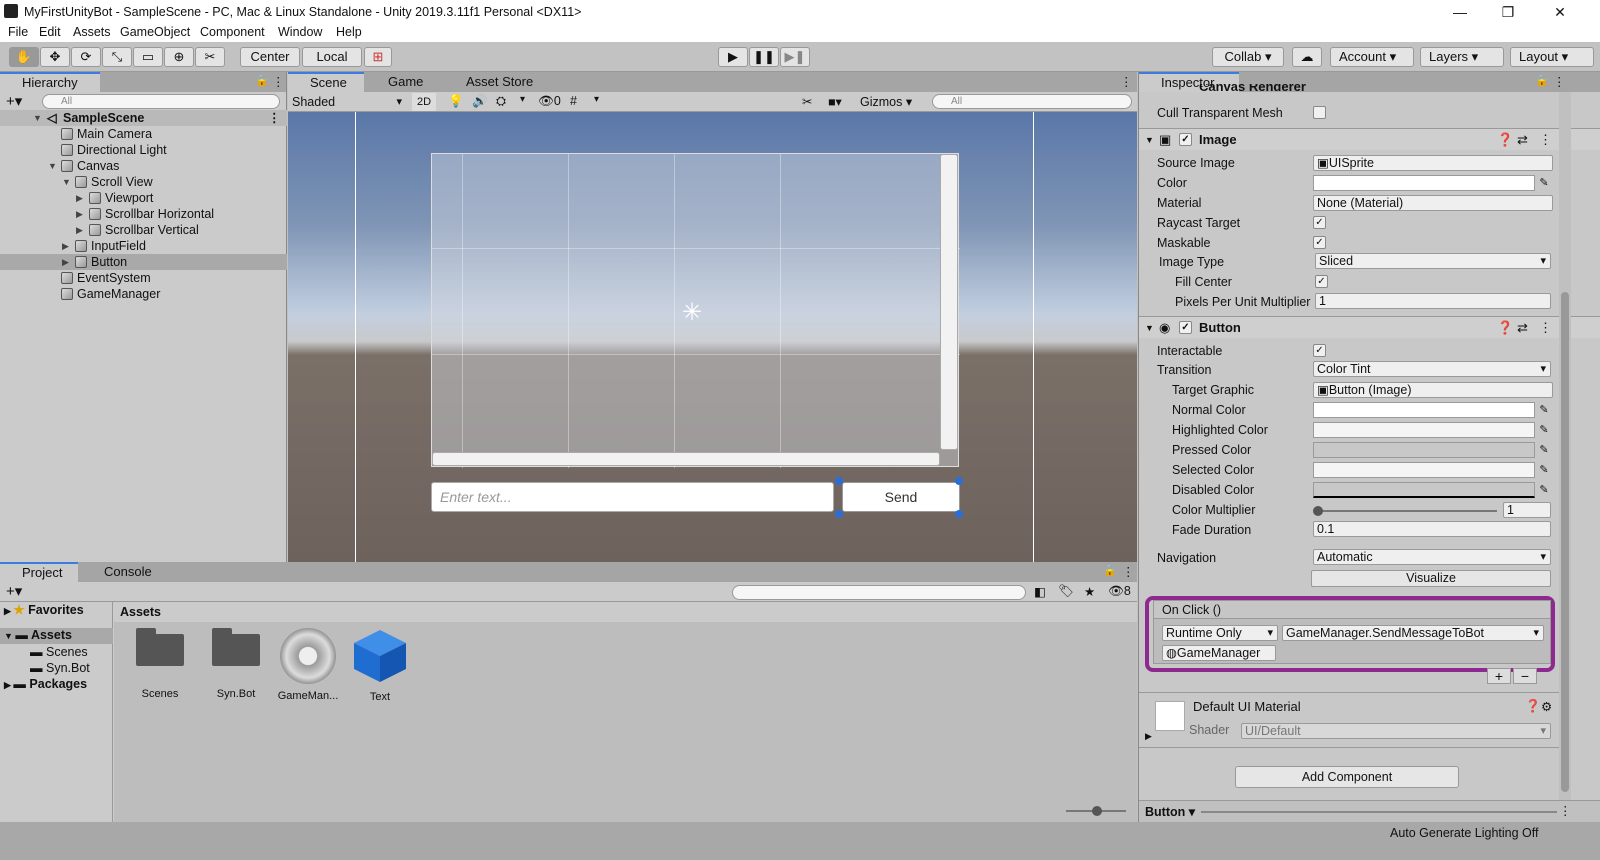  I want to click on cull-transparent-mesh-checkbox, so click(1319, 112).